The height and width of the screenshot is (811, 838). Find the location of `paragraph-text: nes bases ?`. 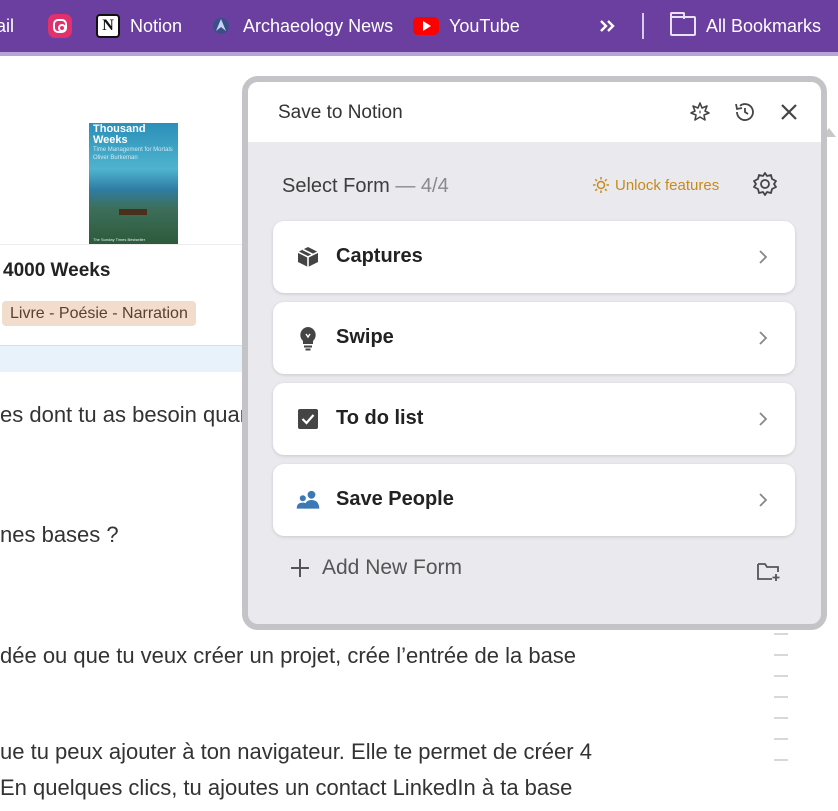

paragraph-text: nes bases ? is located at coordinates (59, 534).